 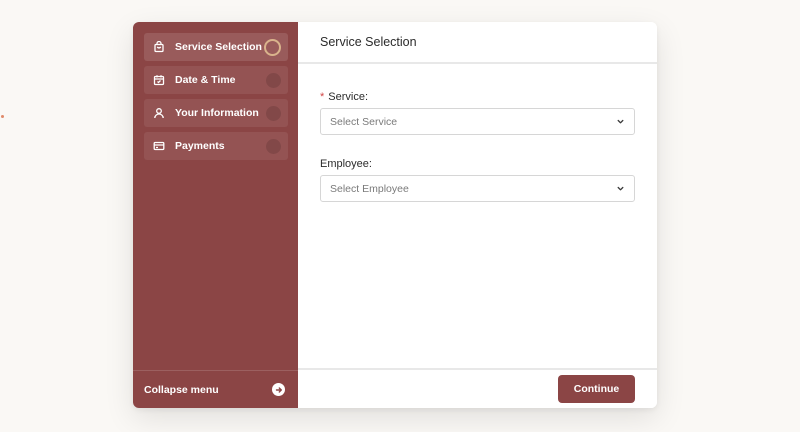 I want to click on employee-select: Select Employee, so click(x=477, y=188).